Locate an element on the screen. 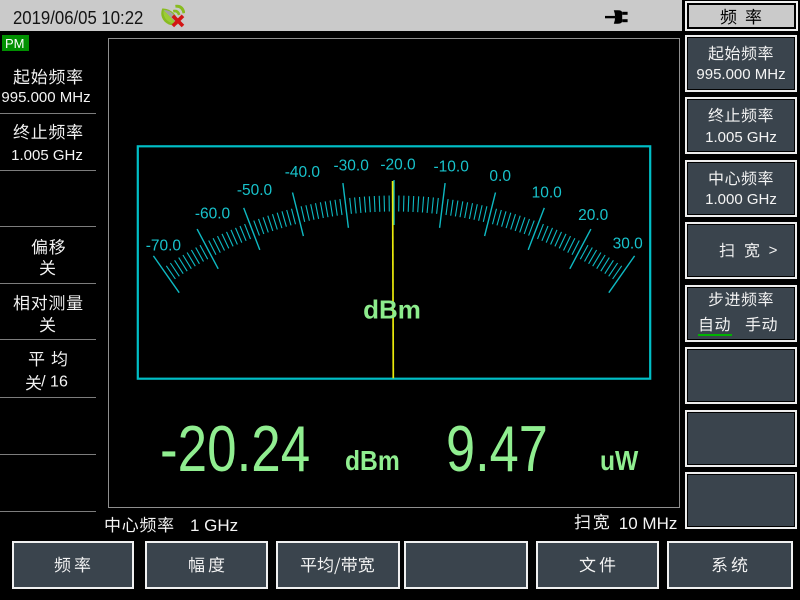 Image resolution: width=800 pixels, height=600 pixels. svg-text: -20.0 is located at coordinates (398, 164).